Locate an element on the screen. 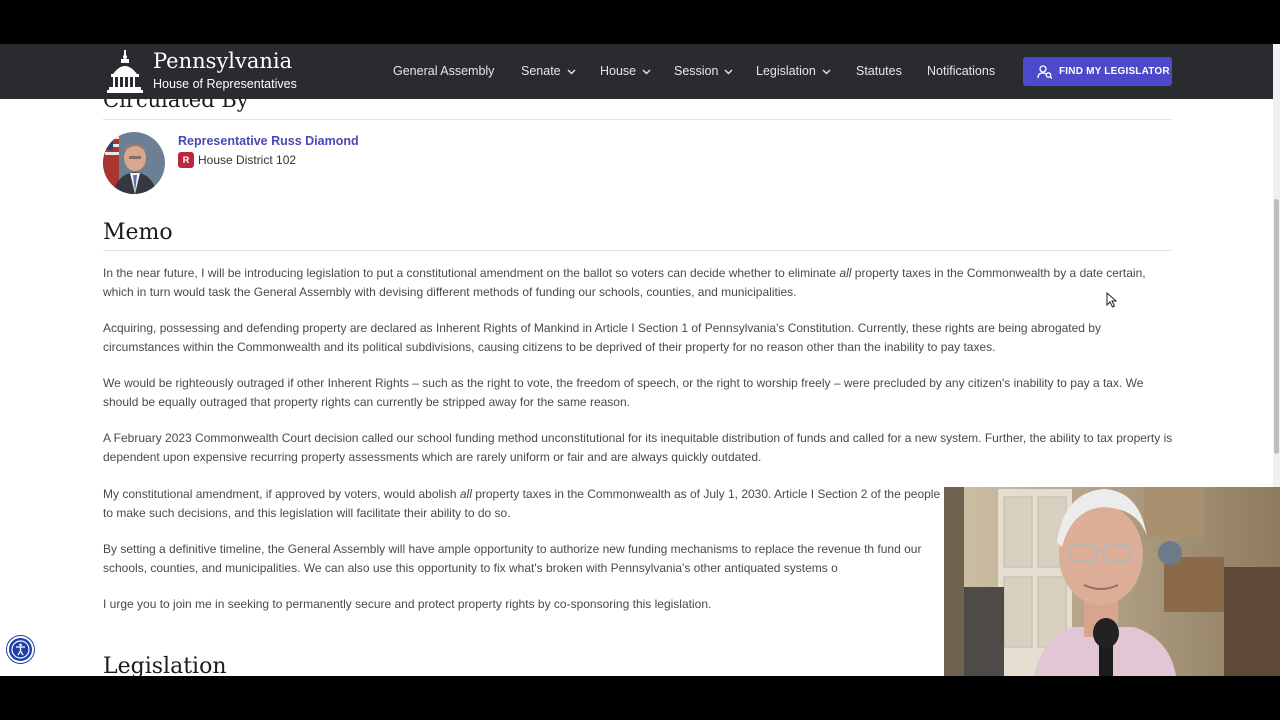 The image size is (1280, 720). house-district: House District 102 is located at coordinates (247, 160).